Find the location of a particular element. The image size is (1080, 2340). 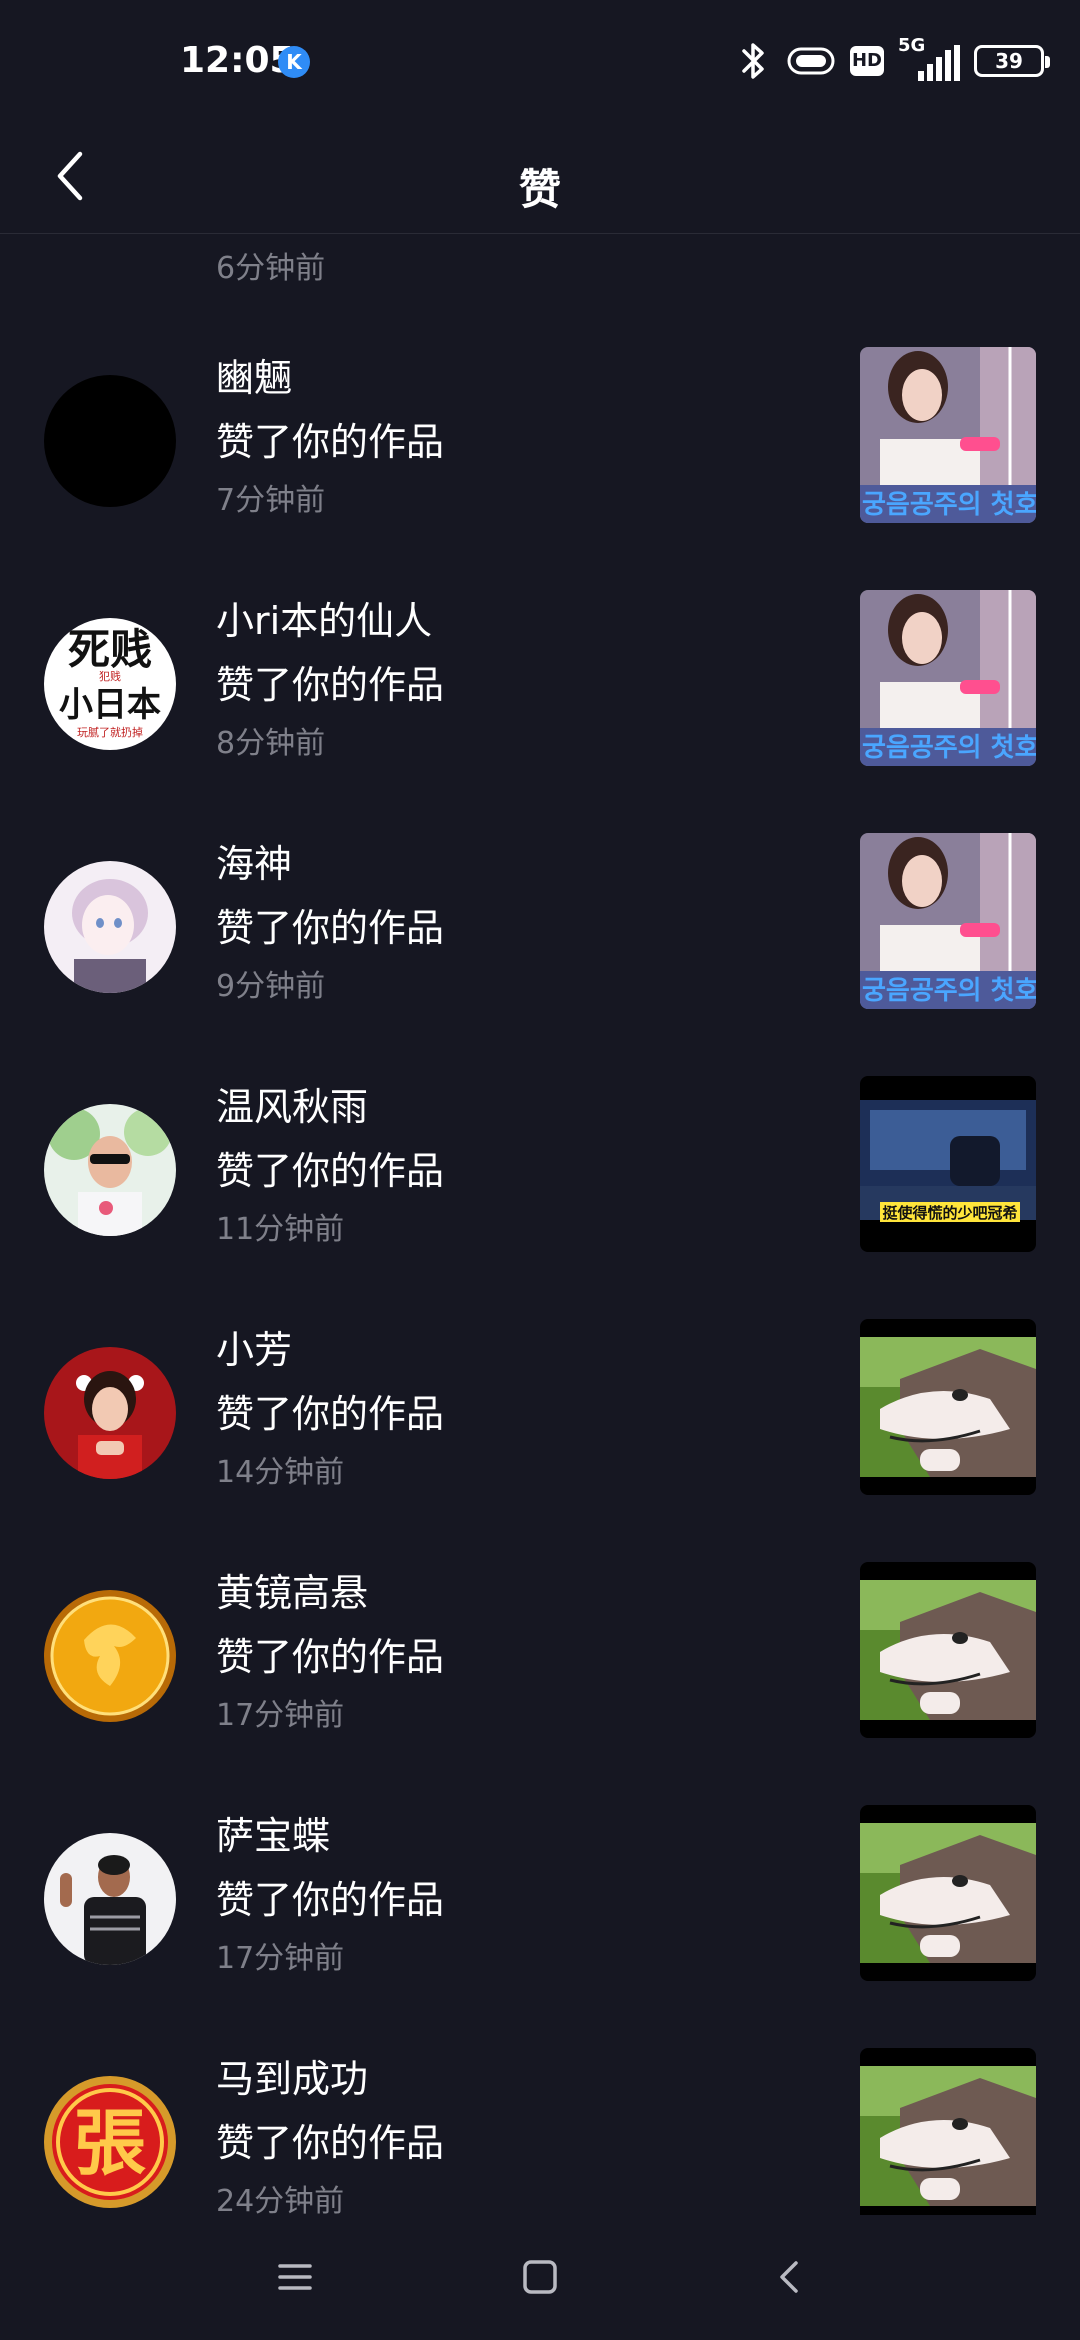

battery-icon: 39 is located at coordinates (1012, 61).